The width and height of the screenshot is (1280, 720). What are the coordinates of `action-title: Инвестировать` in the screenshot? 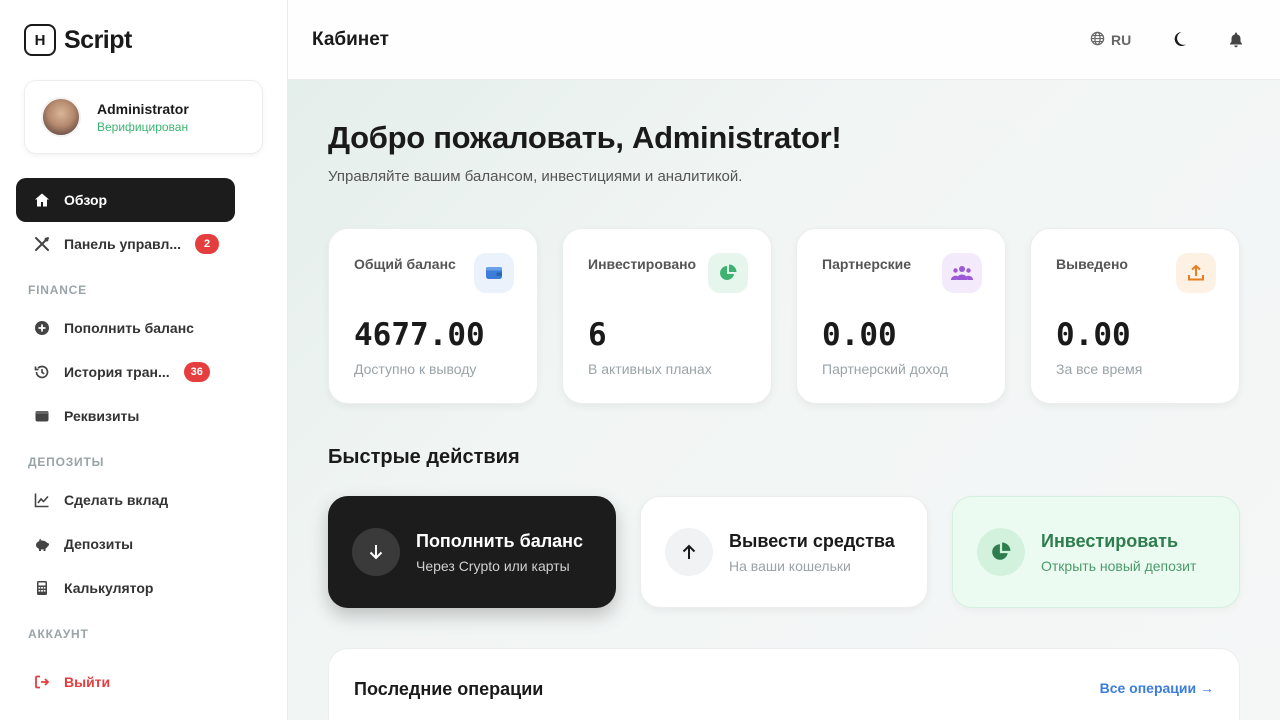 It's located at (1110, 540).